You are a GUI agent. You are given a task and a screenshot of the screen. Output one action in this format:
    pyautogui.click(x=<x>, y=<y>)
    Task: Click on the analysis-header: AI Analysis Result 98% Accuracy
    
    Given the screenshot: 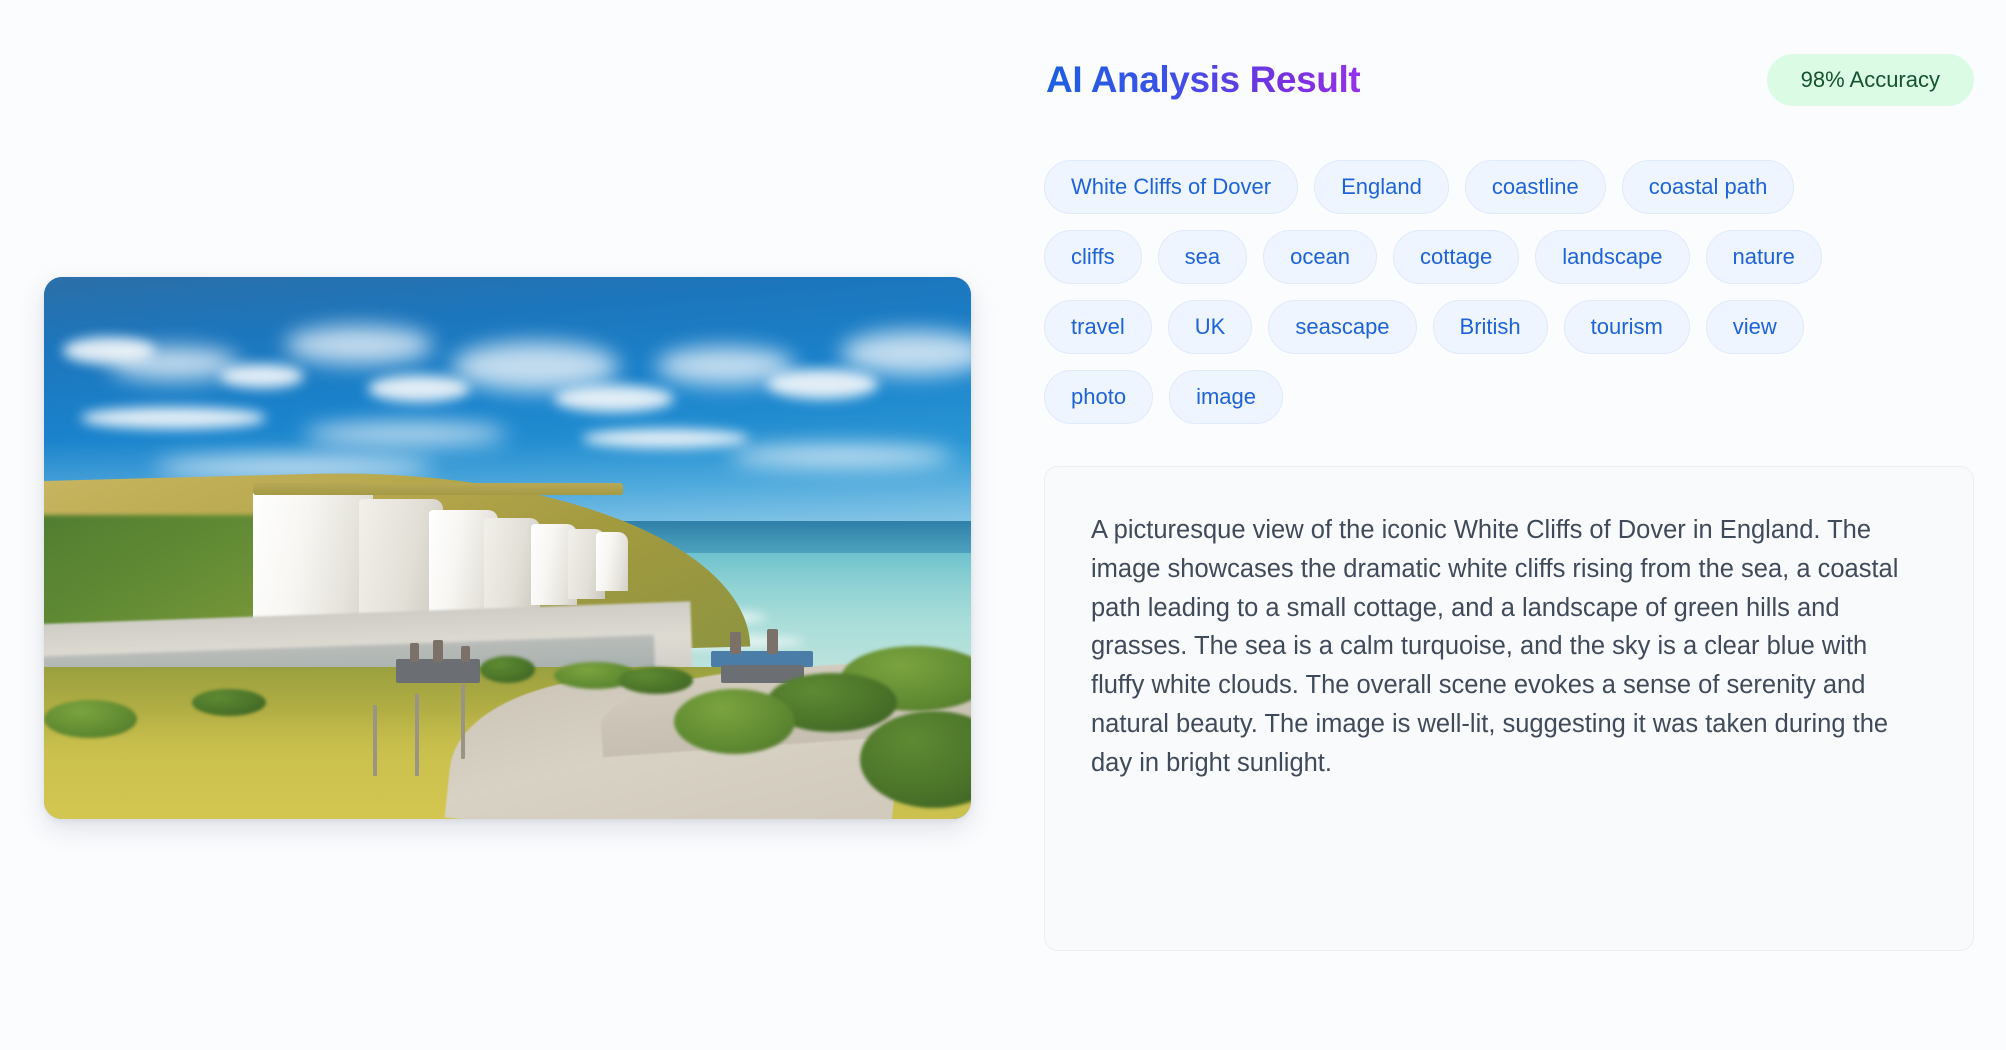 What is the action you would take?
    pyautogui.click(x=1505, y=80)
    